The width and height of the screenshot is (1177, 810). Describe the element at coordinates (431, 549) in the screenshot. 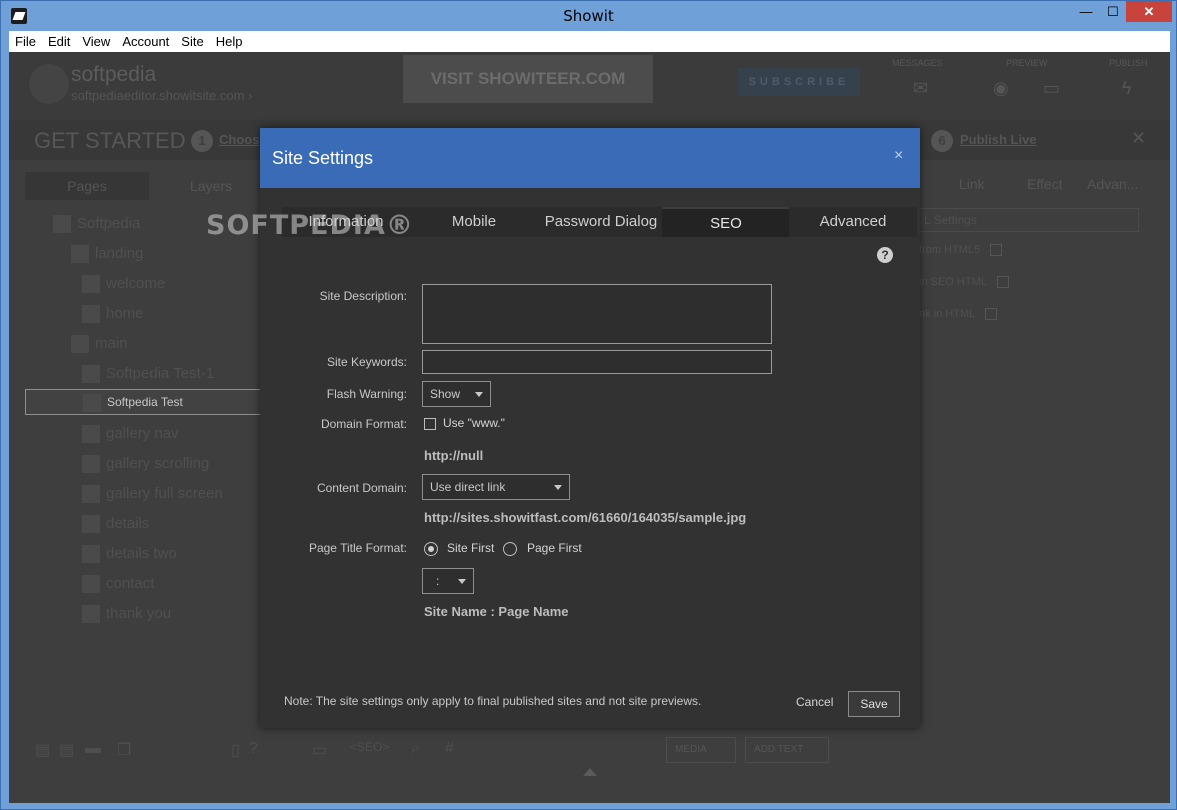

I see `site-first-radio` at that location.